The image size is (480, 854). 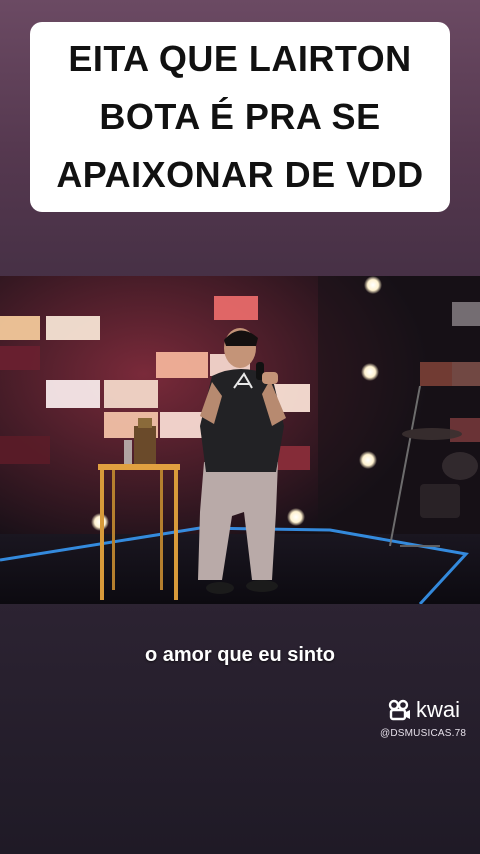 I want to click on kwai-watermark: kwai, so click(x=424, y=710).